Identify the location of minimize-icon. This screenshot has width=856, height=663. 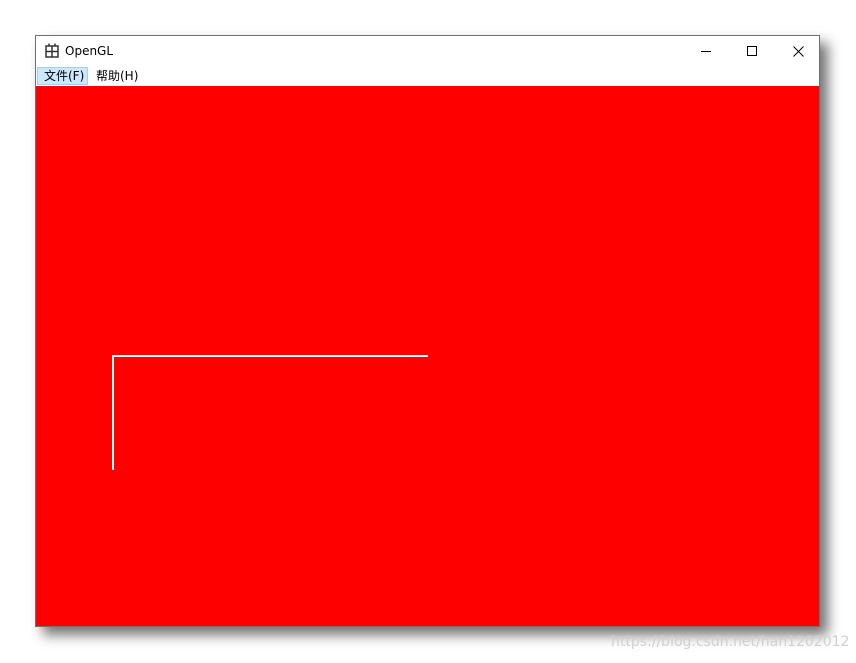
(706, 51).